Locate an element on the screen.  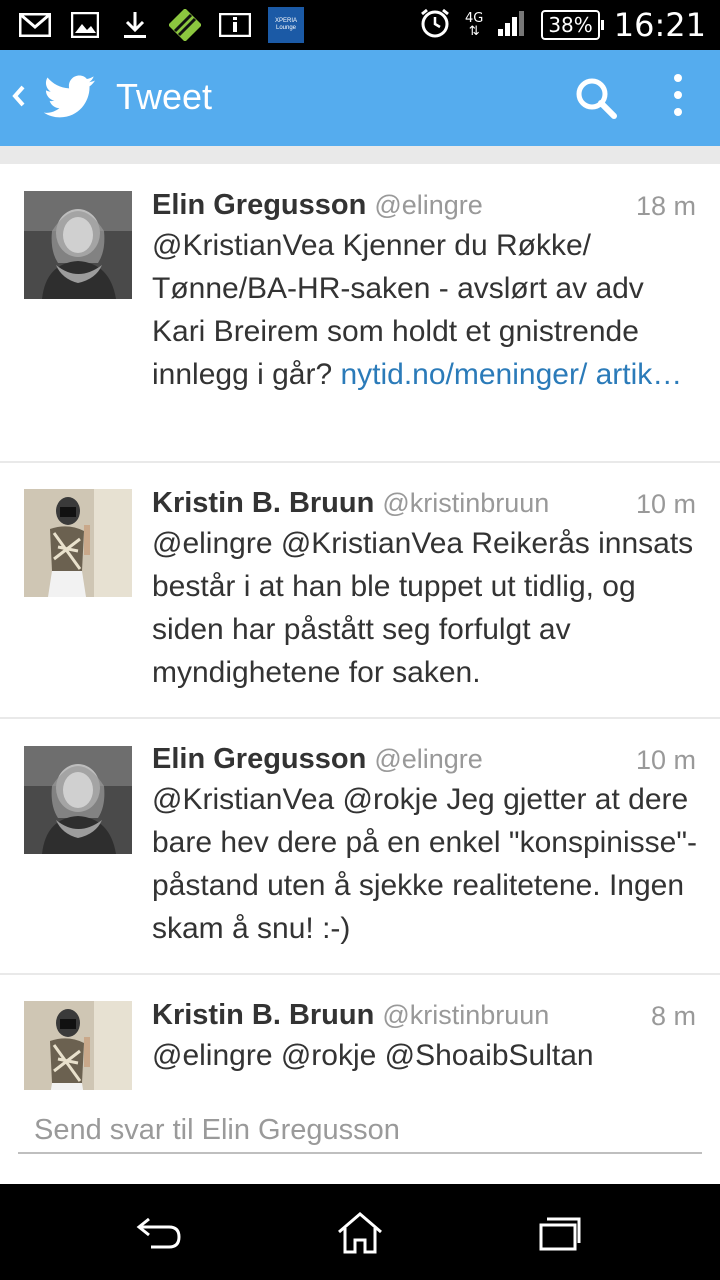
reply-bar is located at coordinates (360, 1137).